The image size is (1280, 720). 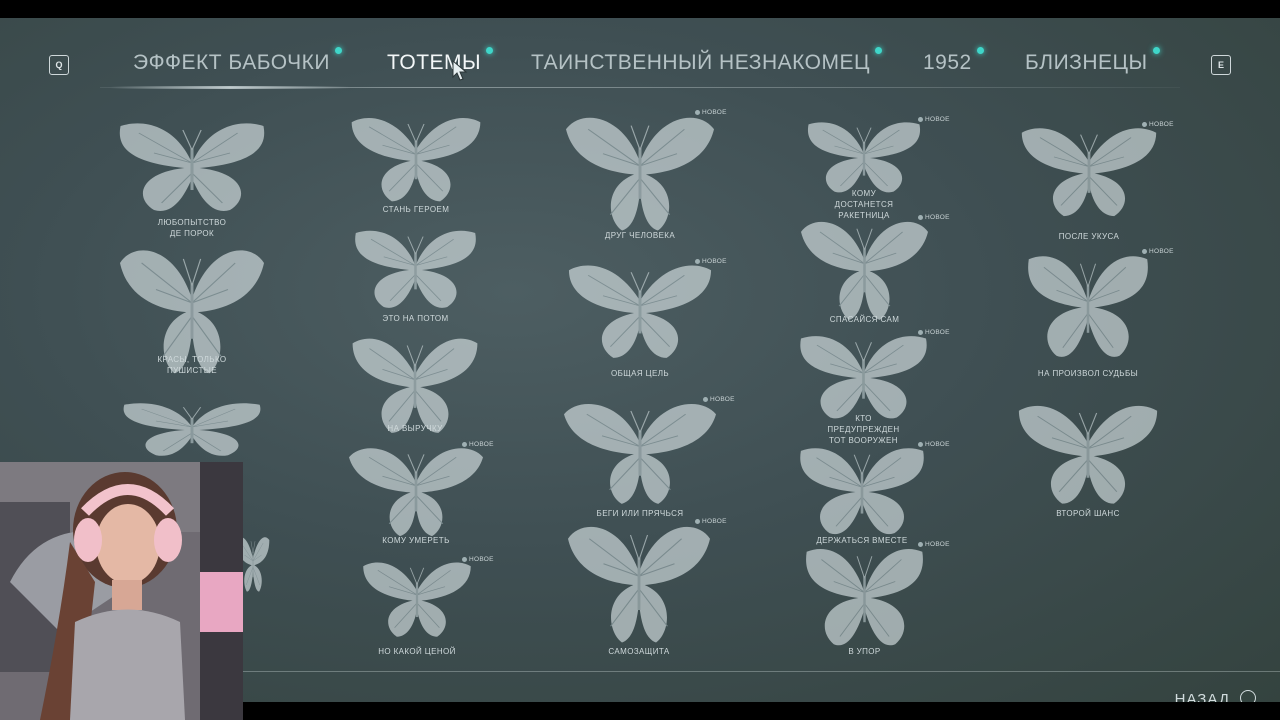 I want to click on totem-label: ДРУГ ЧЕЛОВЕКА, so click(x=640, y=235).